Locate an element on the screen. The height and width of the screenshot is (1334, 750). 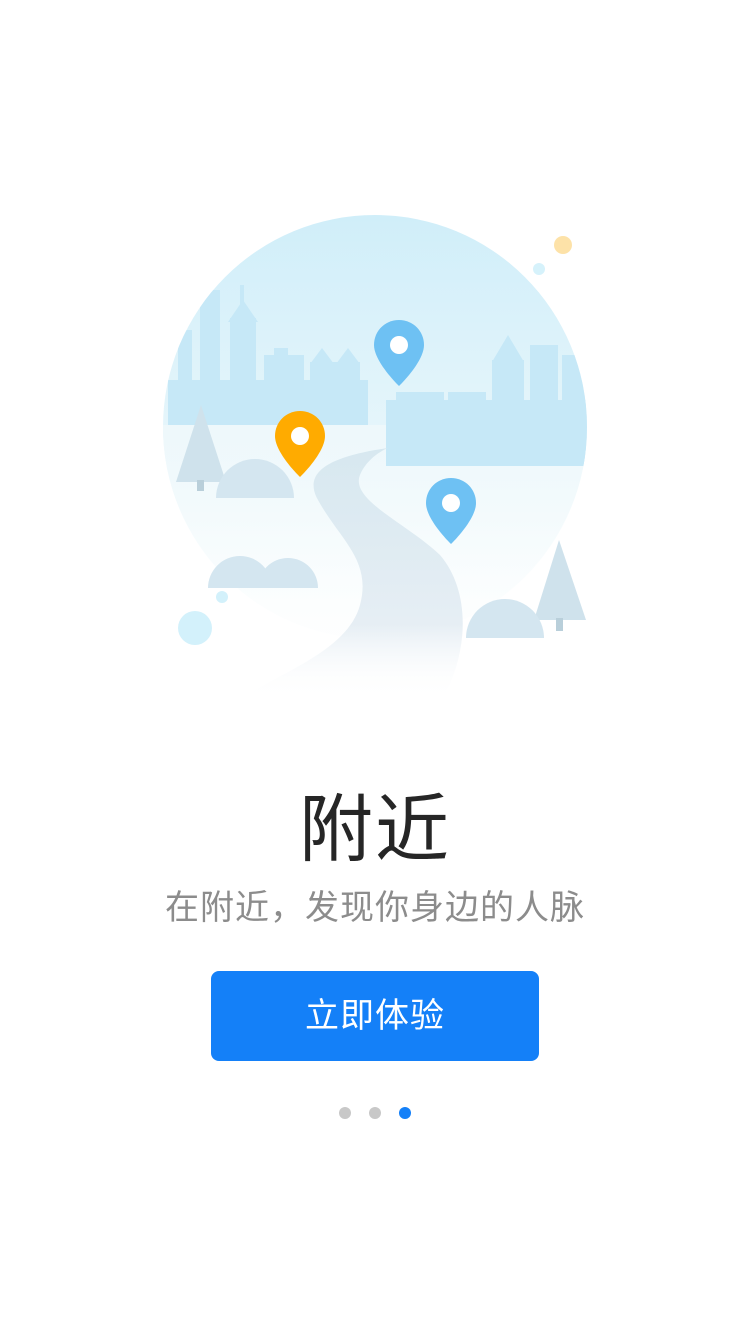
page-indicator is located at coordinates (375, 1113).